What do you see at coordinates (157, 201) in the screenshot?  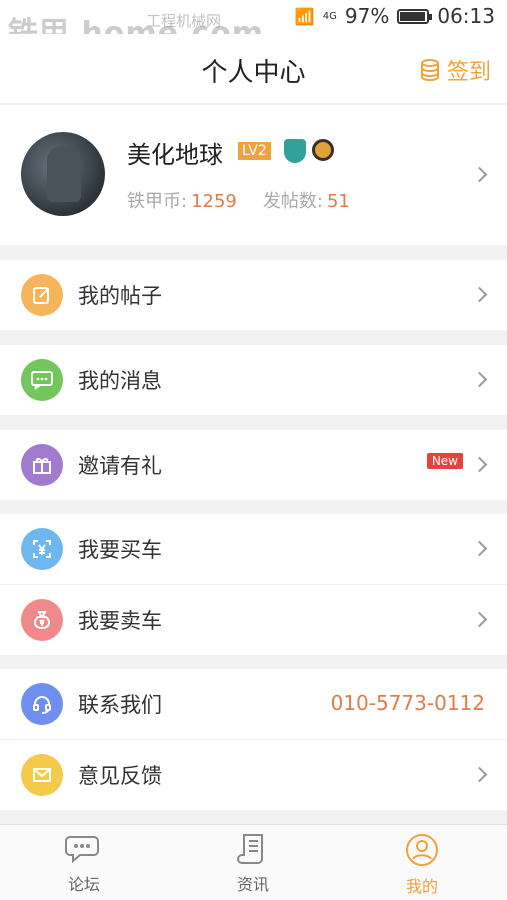 I see `coins-label: 铁甲币:` at bounding box center [157, 201].